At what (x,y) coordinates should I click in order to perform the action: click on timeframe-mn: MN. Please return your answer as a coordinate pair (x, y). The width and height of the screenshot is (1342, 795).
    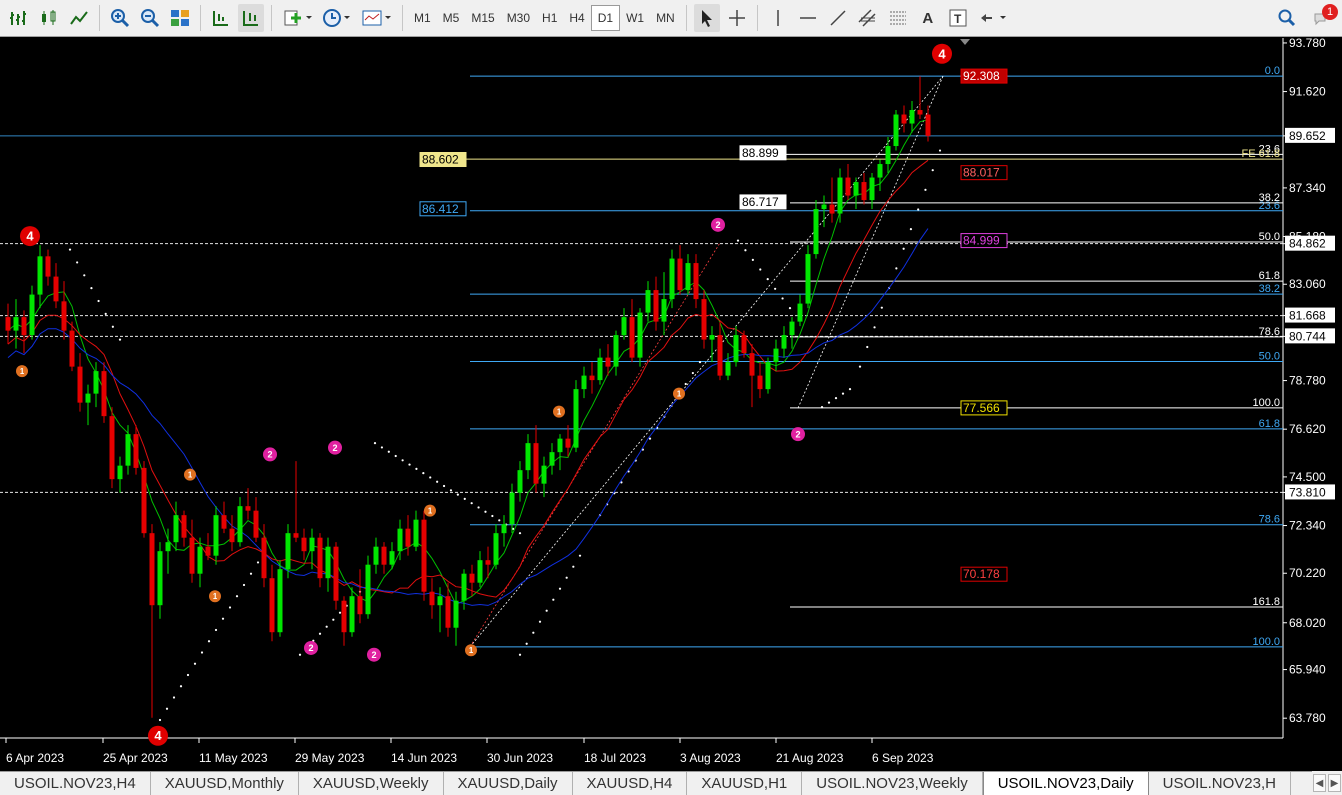
    Looking at the image, I should click on (665, 18).